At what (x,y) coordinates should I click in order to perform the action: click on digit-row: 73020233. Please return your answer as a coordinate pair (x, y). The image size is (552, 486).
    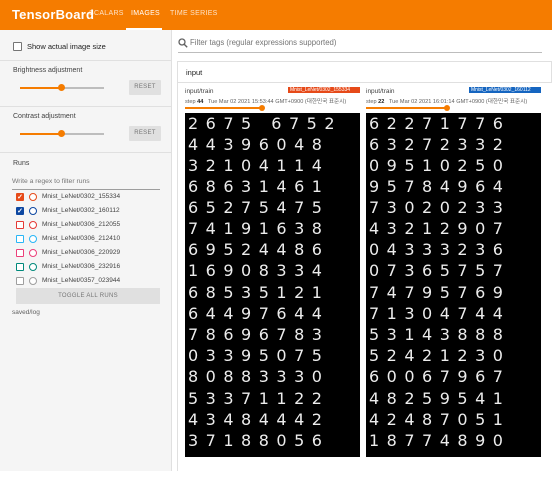
    Looking at the image, I should click on (440, 207).